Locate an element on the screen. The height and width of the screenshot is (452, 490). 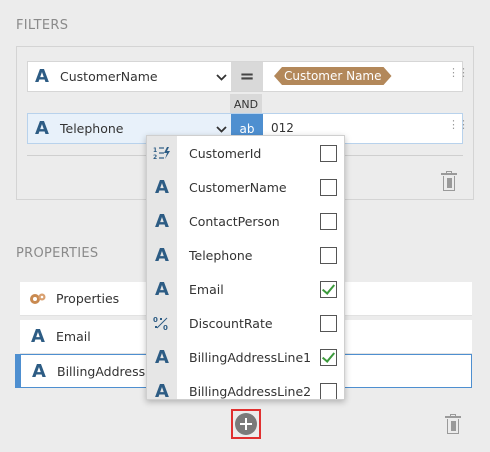
list-item-label: BillingAddressLi is located at coordinates (106, 371).